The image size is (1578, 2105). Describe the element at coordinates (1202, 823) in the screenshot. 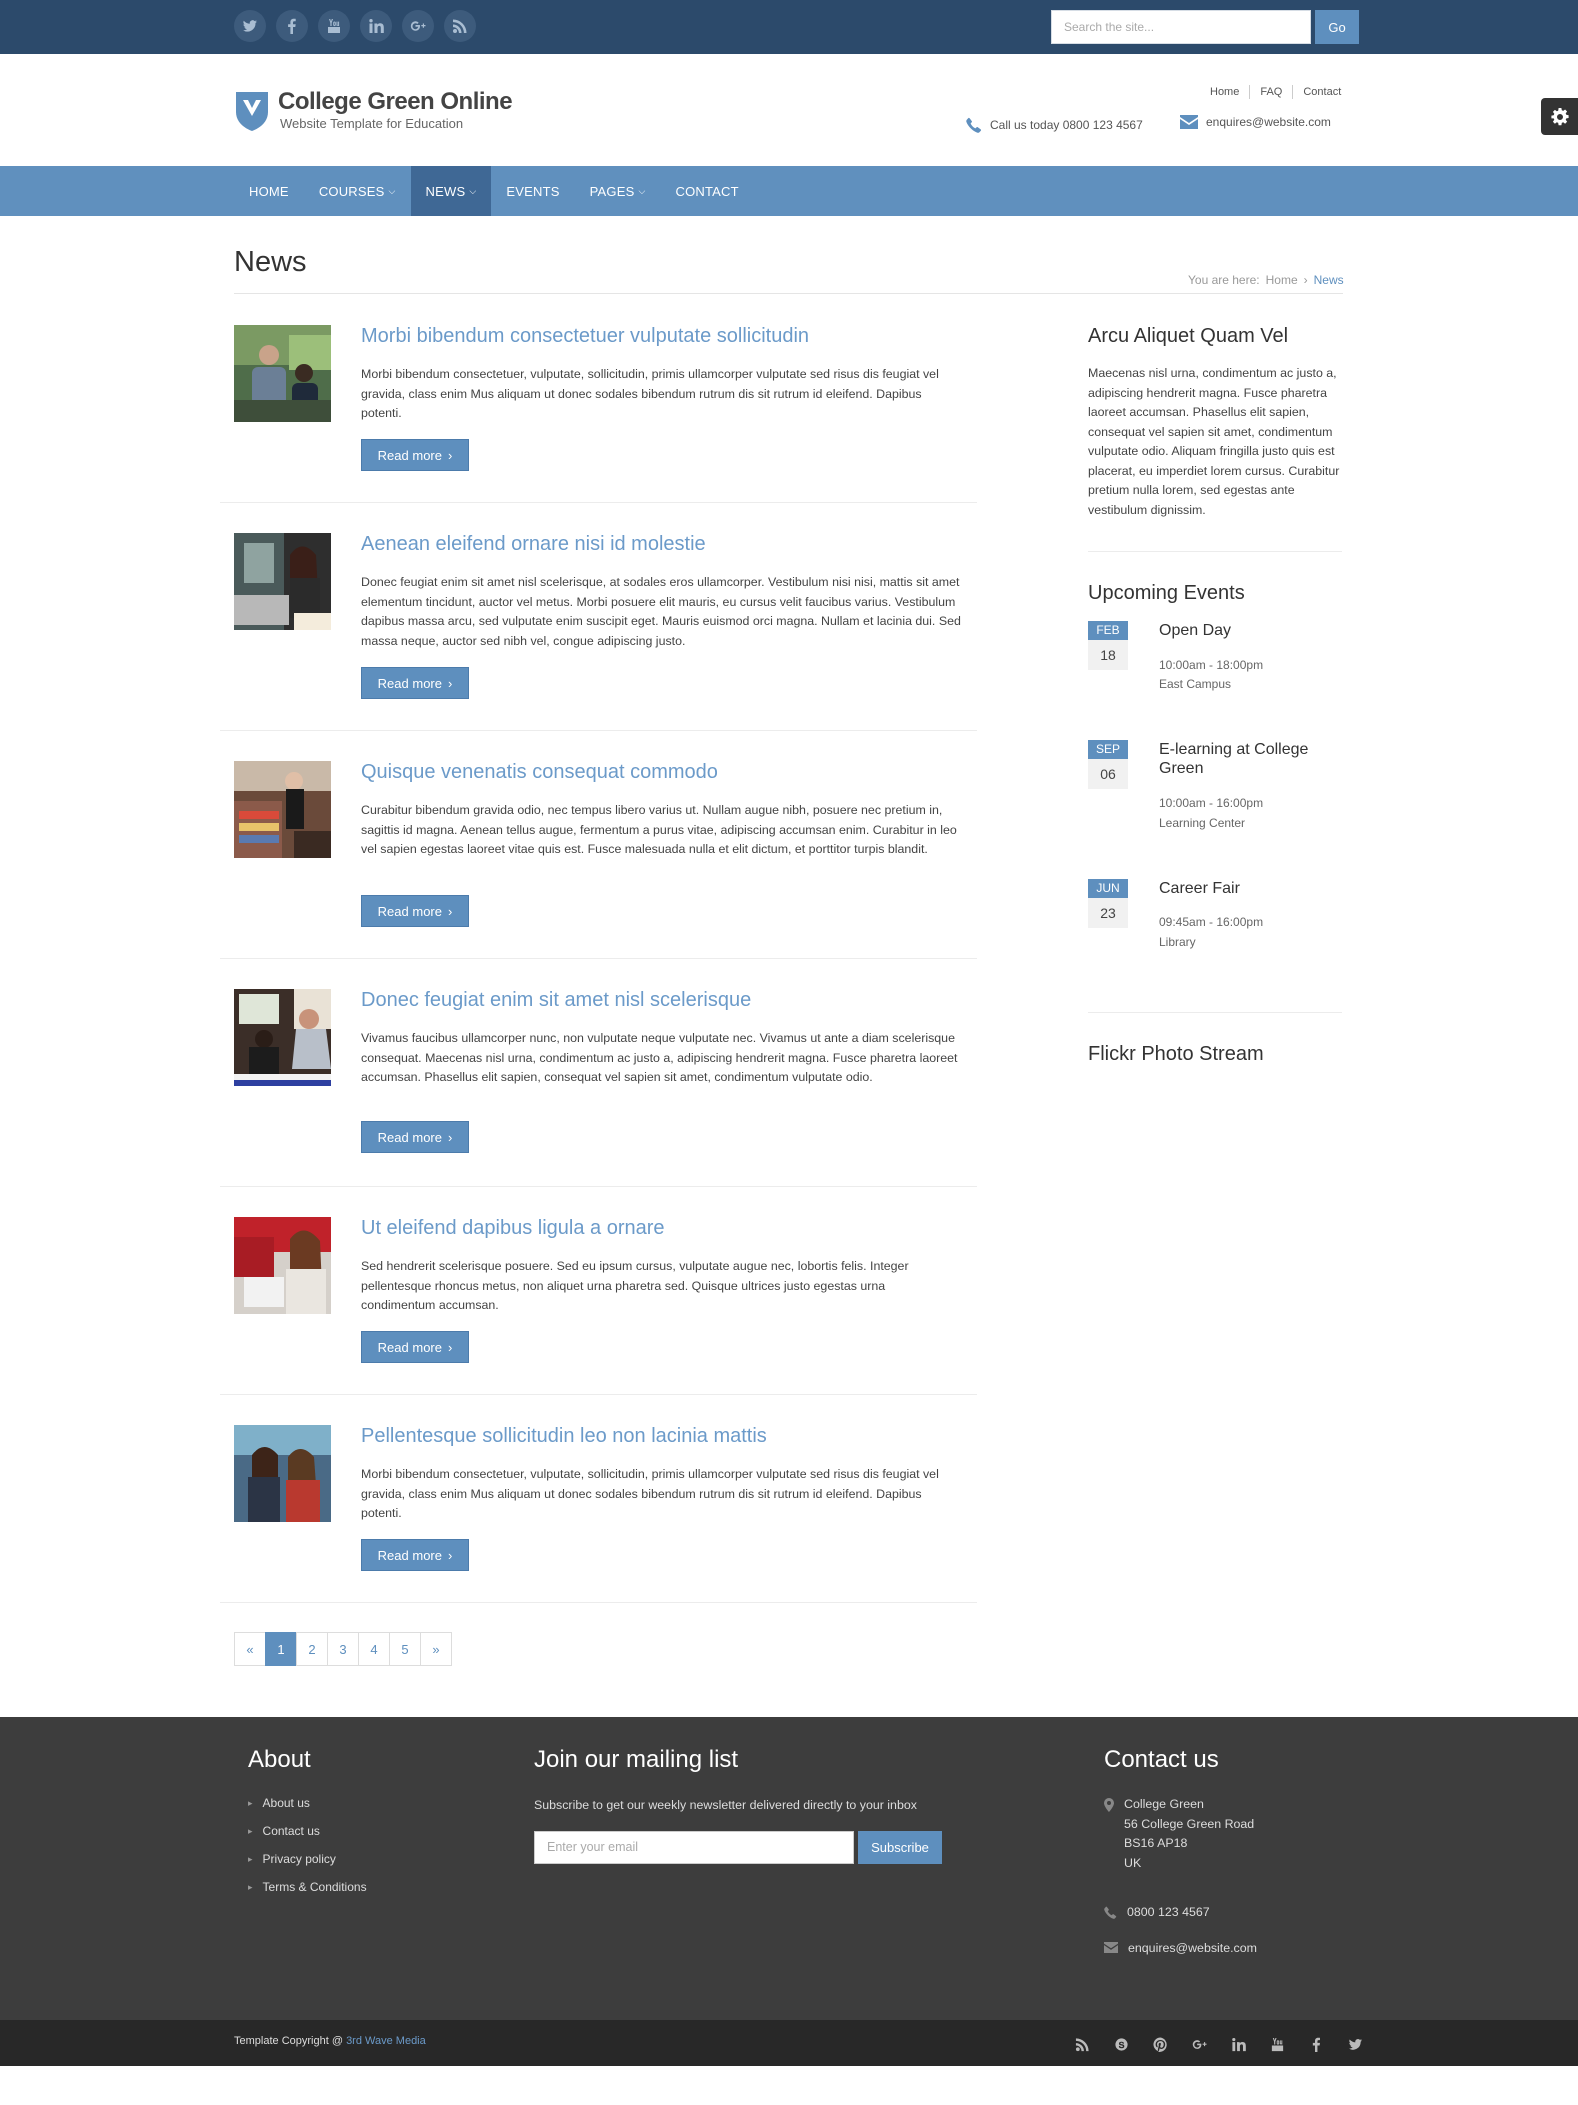

I see `event-location: Learning Center` at that location.